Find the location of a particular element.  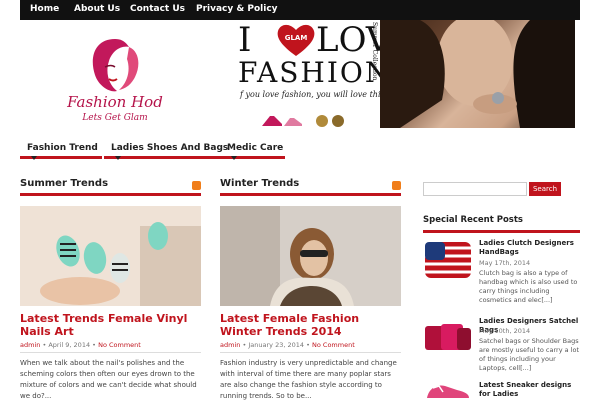

banner-model-photo is located at coordinates (477, 74).